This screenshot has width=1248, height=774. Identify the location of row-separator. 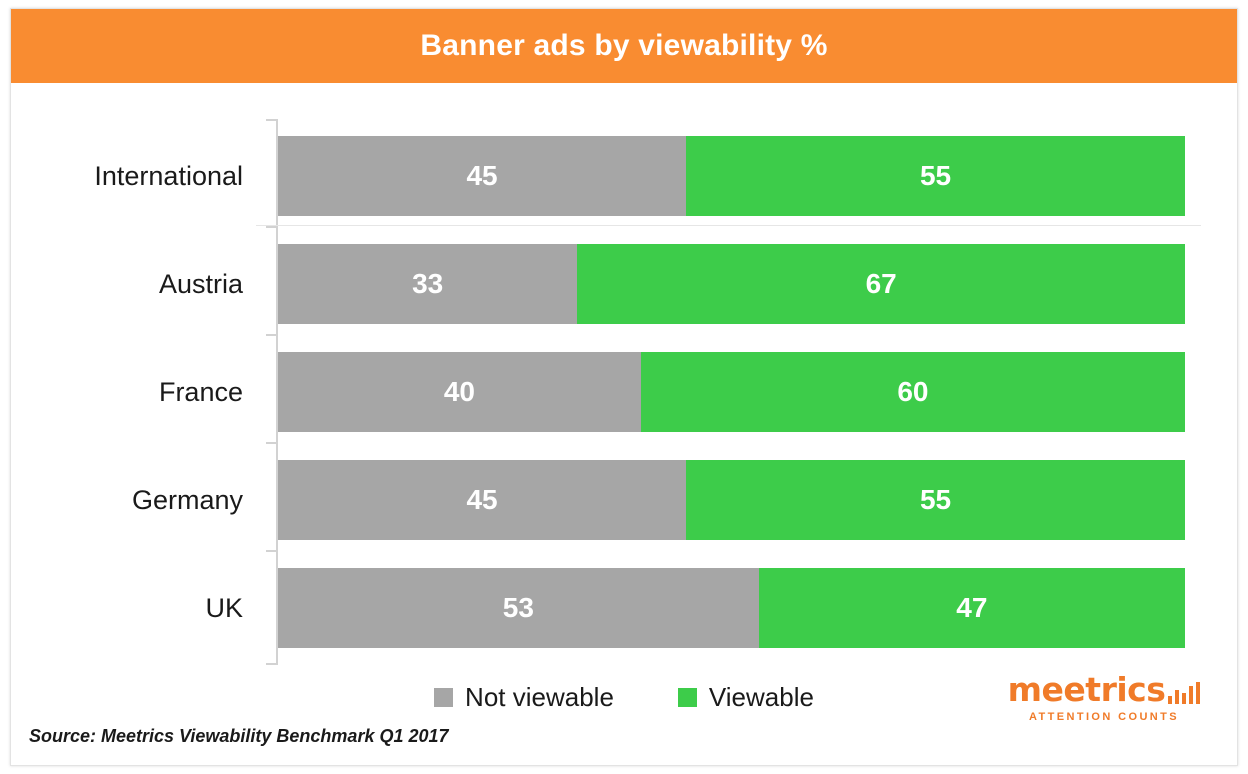
(728, 225).